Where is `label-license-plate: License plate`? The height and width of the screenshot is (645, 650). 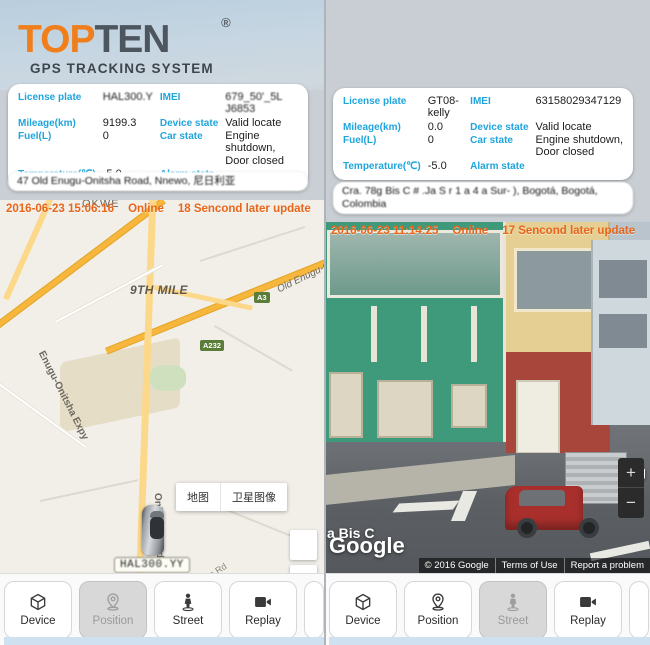
label-license-plate: License plate is located at coordinates (50, 97).